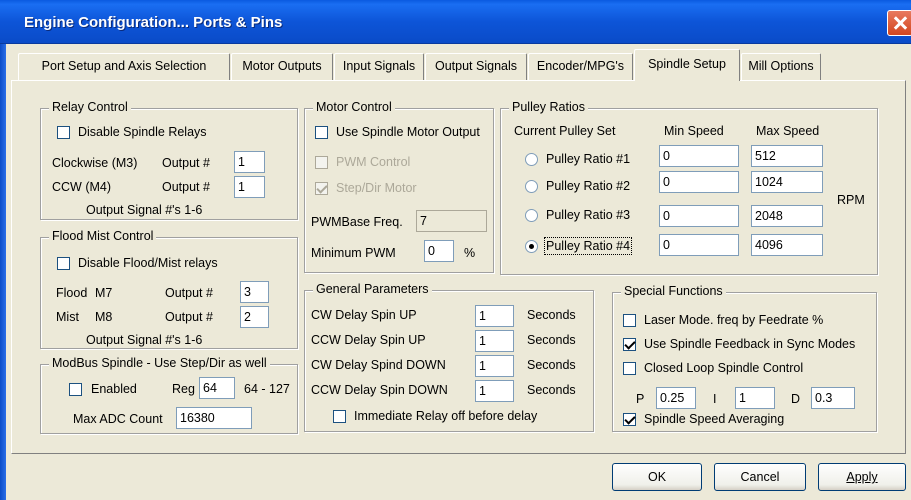 Image resolution: width=911 pixels, height=500 pixels. Describe the element at coordinates (124, 66) in the screenshot. I see `tab-port-setup: Port Setup and Axis Selection` at that location.